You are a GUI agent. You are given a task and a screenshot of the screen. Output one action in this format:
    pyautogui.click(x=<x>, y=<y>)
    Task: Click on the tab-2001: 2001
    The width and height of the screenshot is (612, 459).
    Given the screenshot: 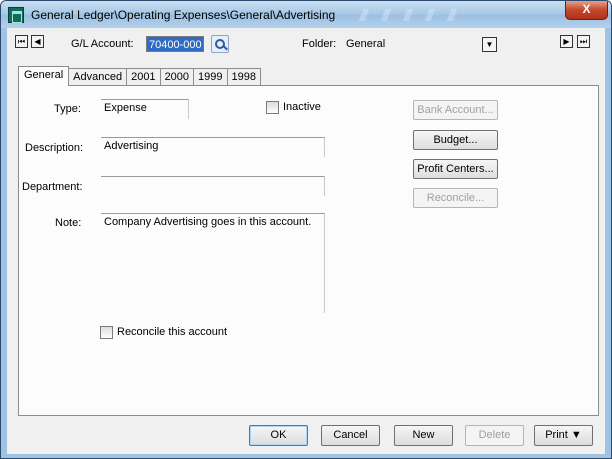 What is the action you would take?
    pyautogui.click(x=143, y=77)
    